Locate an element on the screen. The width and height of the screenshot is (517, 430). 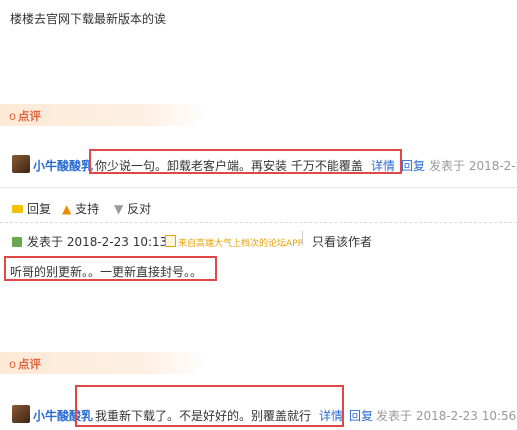
comment-timestamp: 发表于 2018-2-23 10:56 is located at coordinates (446, 416).